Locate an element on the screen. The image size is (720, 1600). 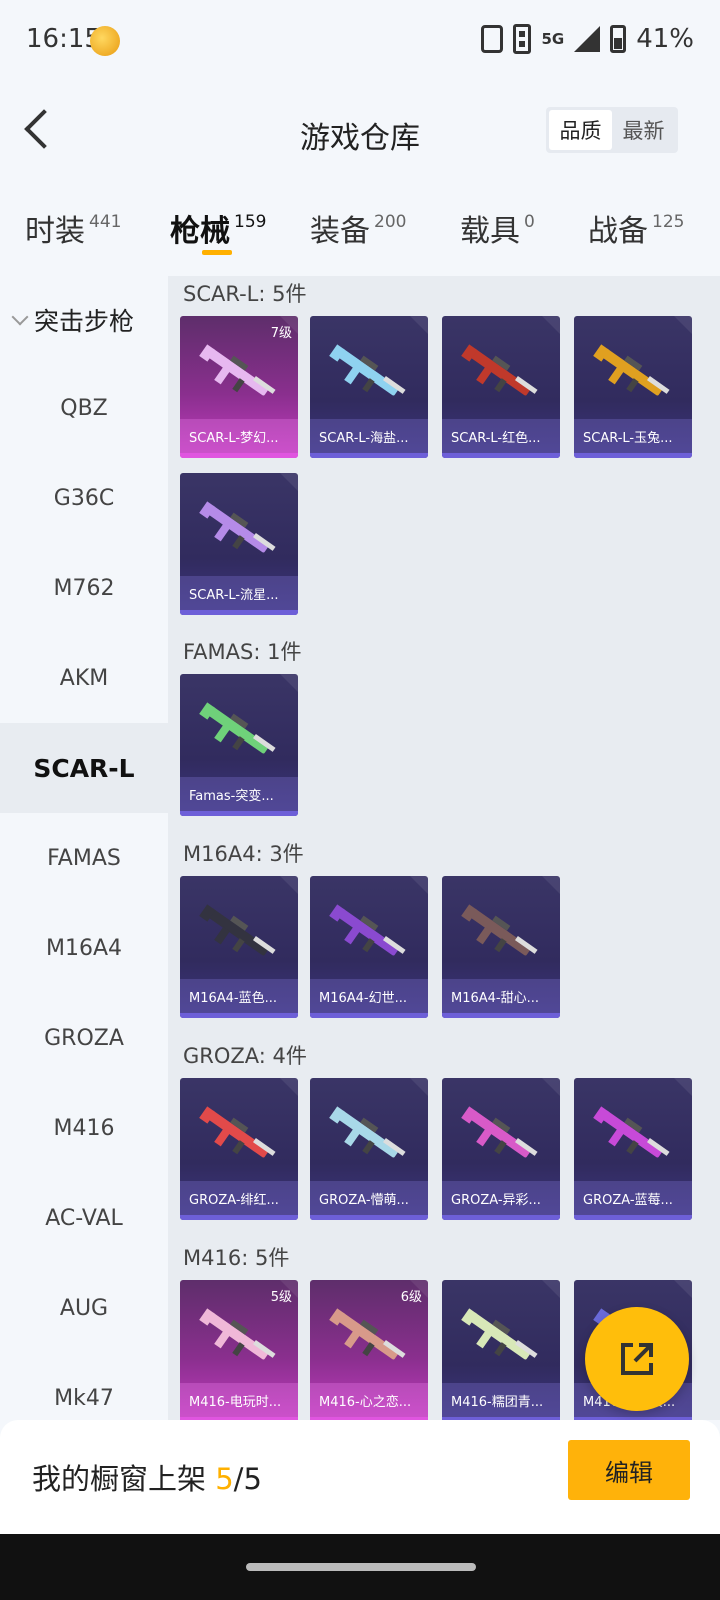
tab-supplies: 战备 125 is located at coordinates (636, 228).